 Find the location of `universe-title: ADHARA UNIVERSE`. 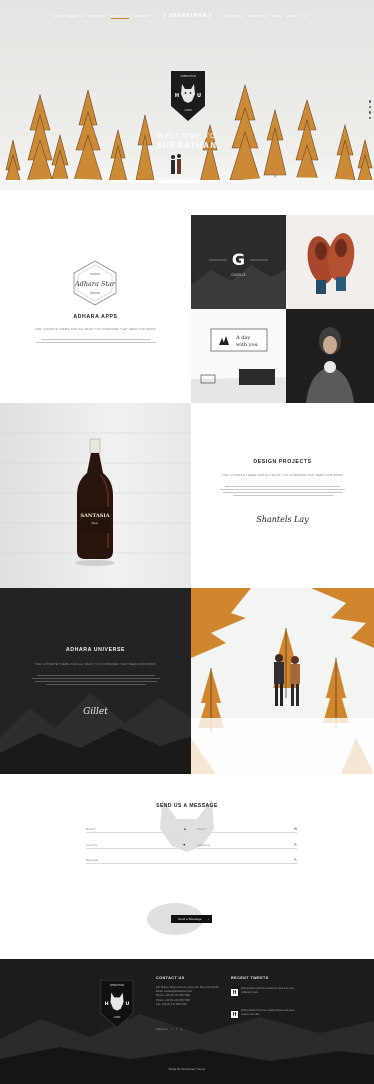

universe-title: ADHARA UNIVERSE is located at coordinates (95, 650).